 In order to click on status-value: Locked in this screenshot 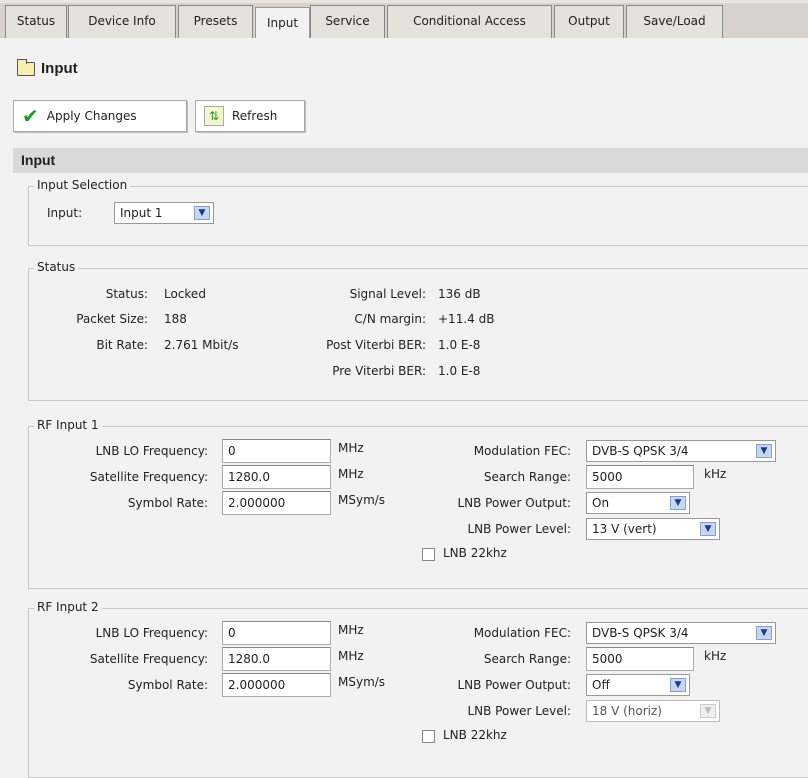, I will do `click(185, 294)`.